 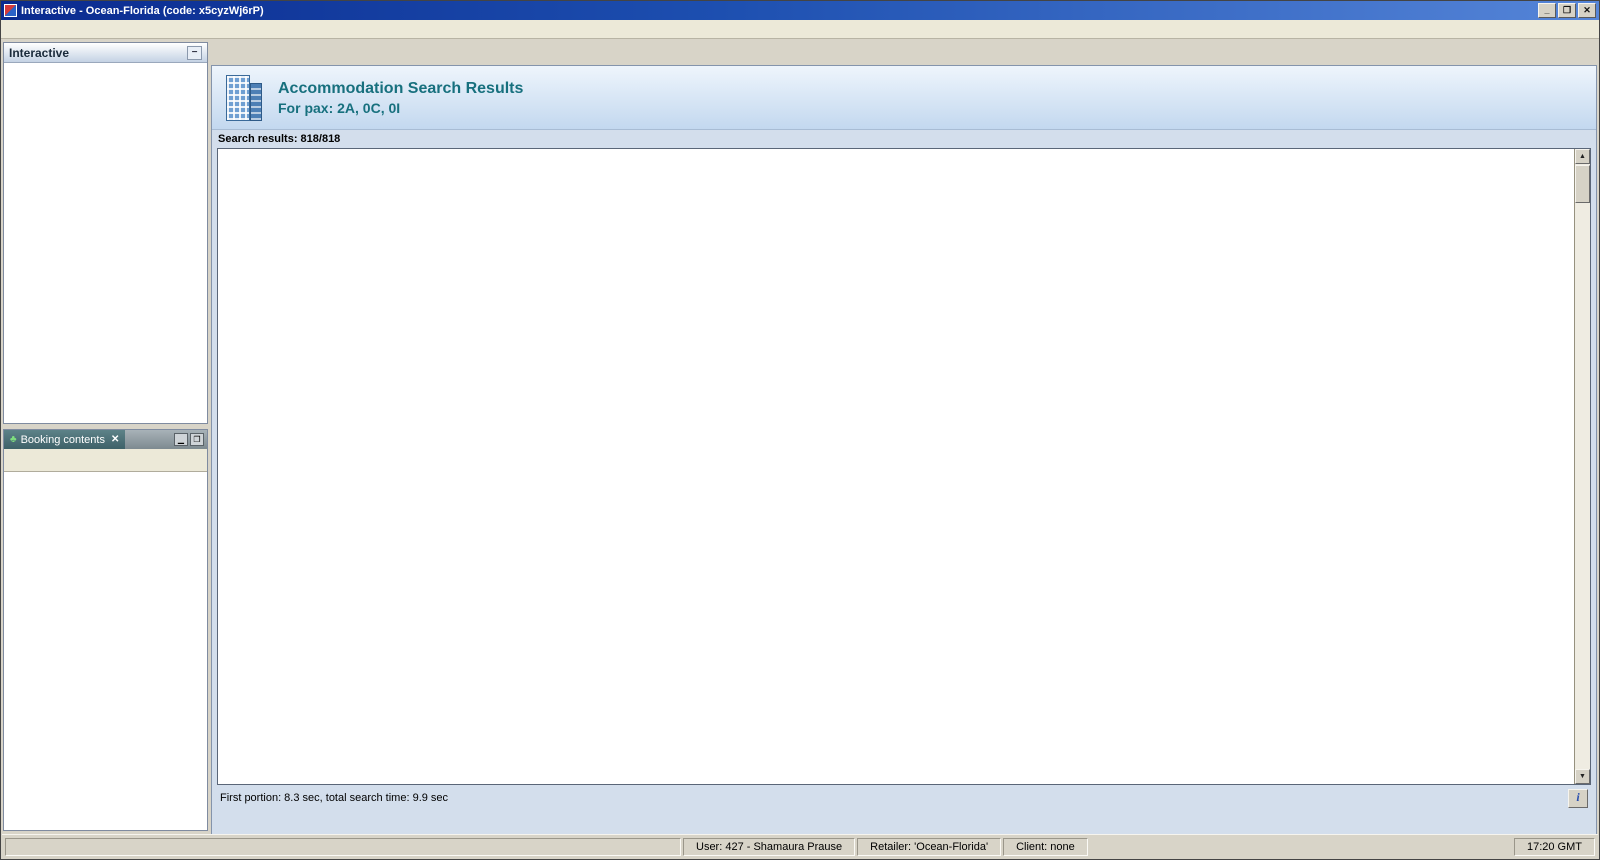 What do you see at coordinates (896, 157) in the screenshot?
I see `table-header-row` at bounding box center [896, 157].